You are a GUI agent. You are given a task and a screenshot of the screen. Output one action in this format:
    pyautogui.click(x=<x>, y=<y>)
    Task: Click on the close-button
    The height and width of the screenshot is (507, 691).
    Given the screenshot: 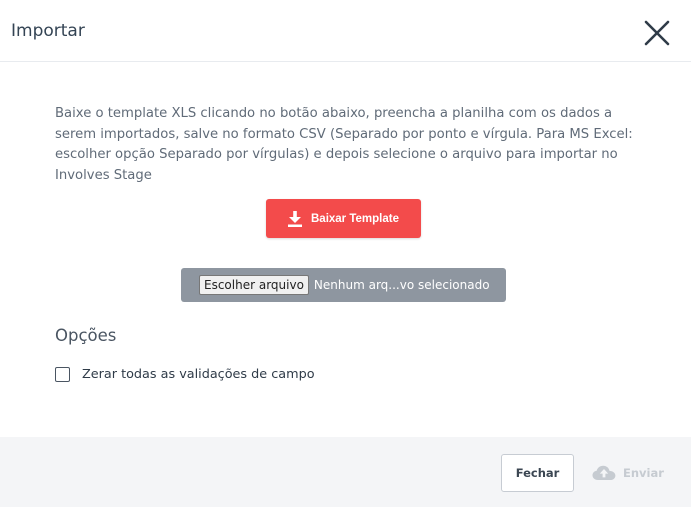 What is the action you would take?
    pyautogui.click(x=657, y=33)
    